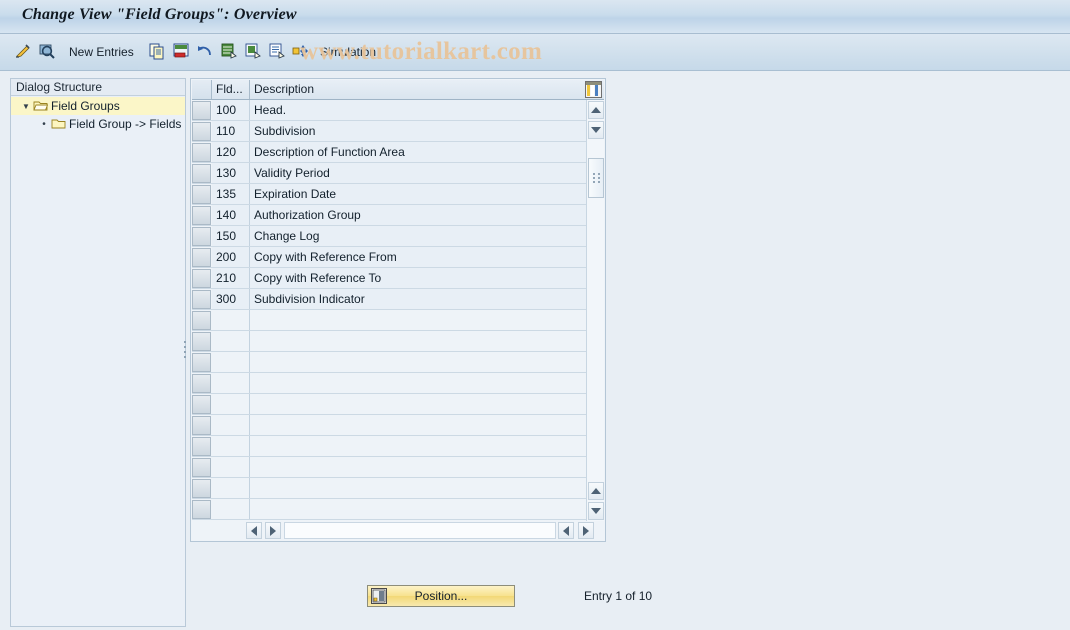 The height and width of the screenshot is (630, 1070). Describe the element at coordinates (596, 491) in the screenshot. I see `scroll-page-up-button` at that location.